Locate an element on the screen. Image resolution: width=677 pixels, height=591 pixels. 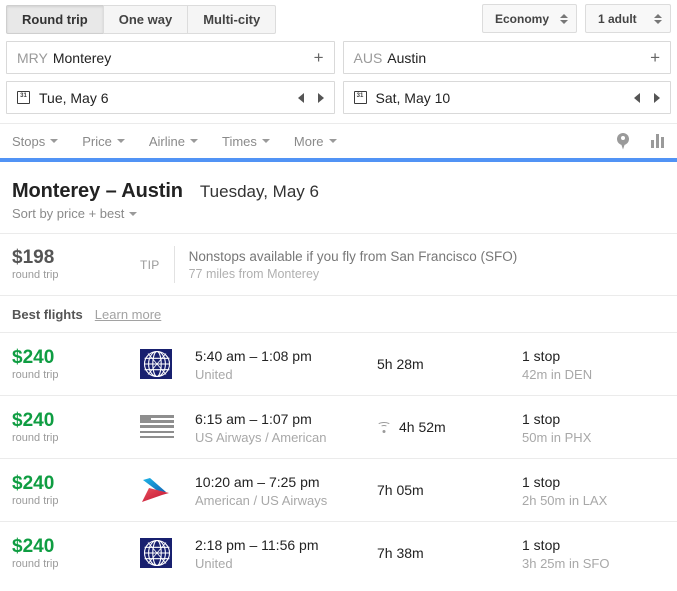
filter-more: More is located at coordinates (315, 141).